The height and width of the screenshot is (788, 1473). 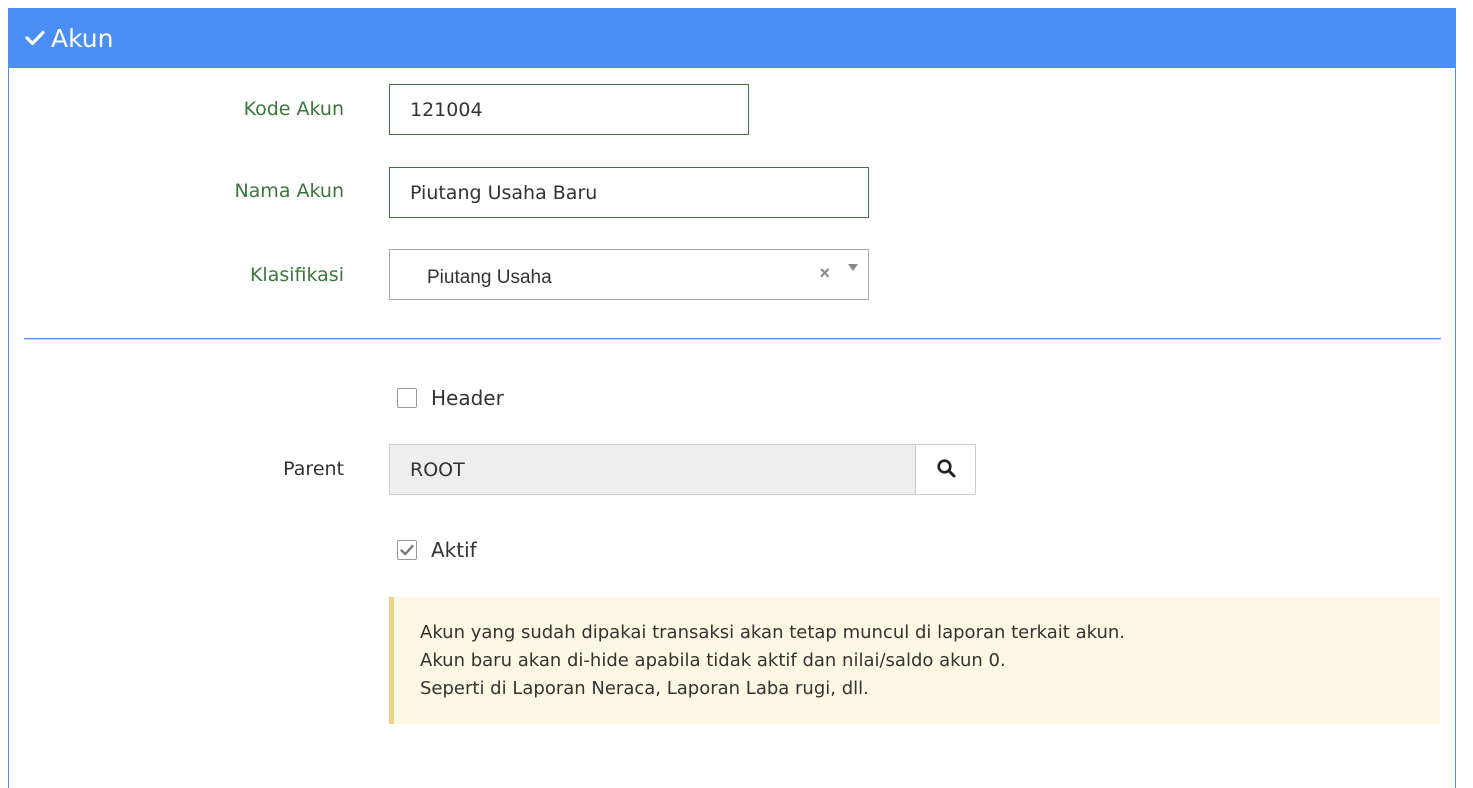 What do you see at coordinates (824, 273) in the screenshot?
I see `clear-selection-icon: ×` at bounding box center [824, 273].